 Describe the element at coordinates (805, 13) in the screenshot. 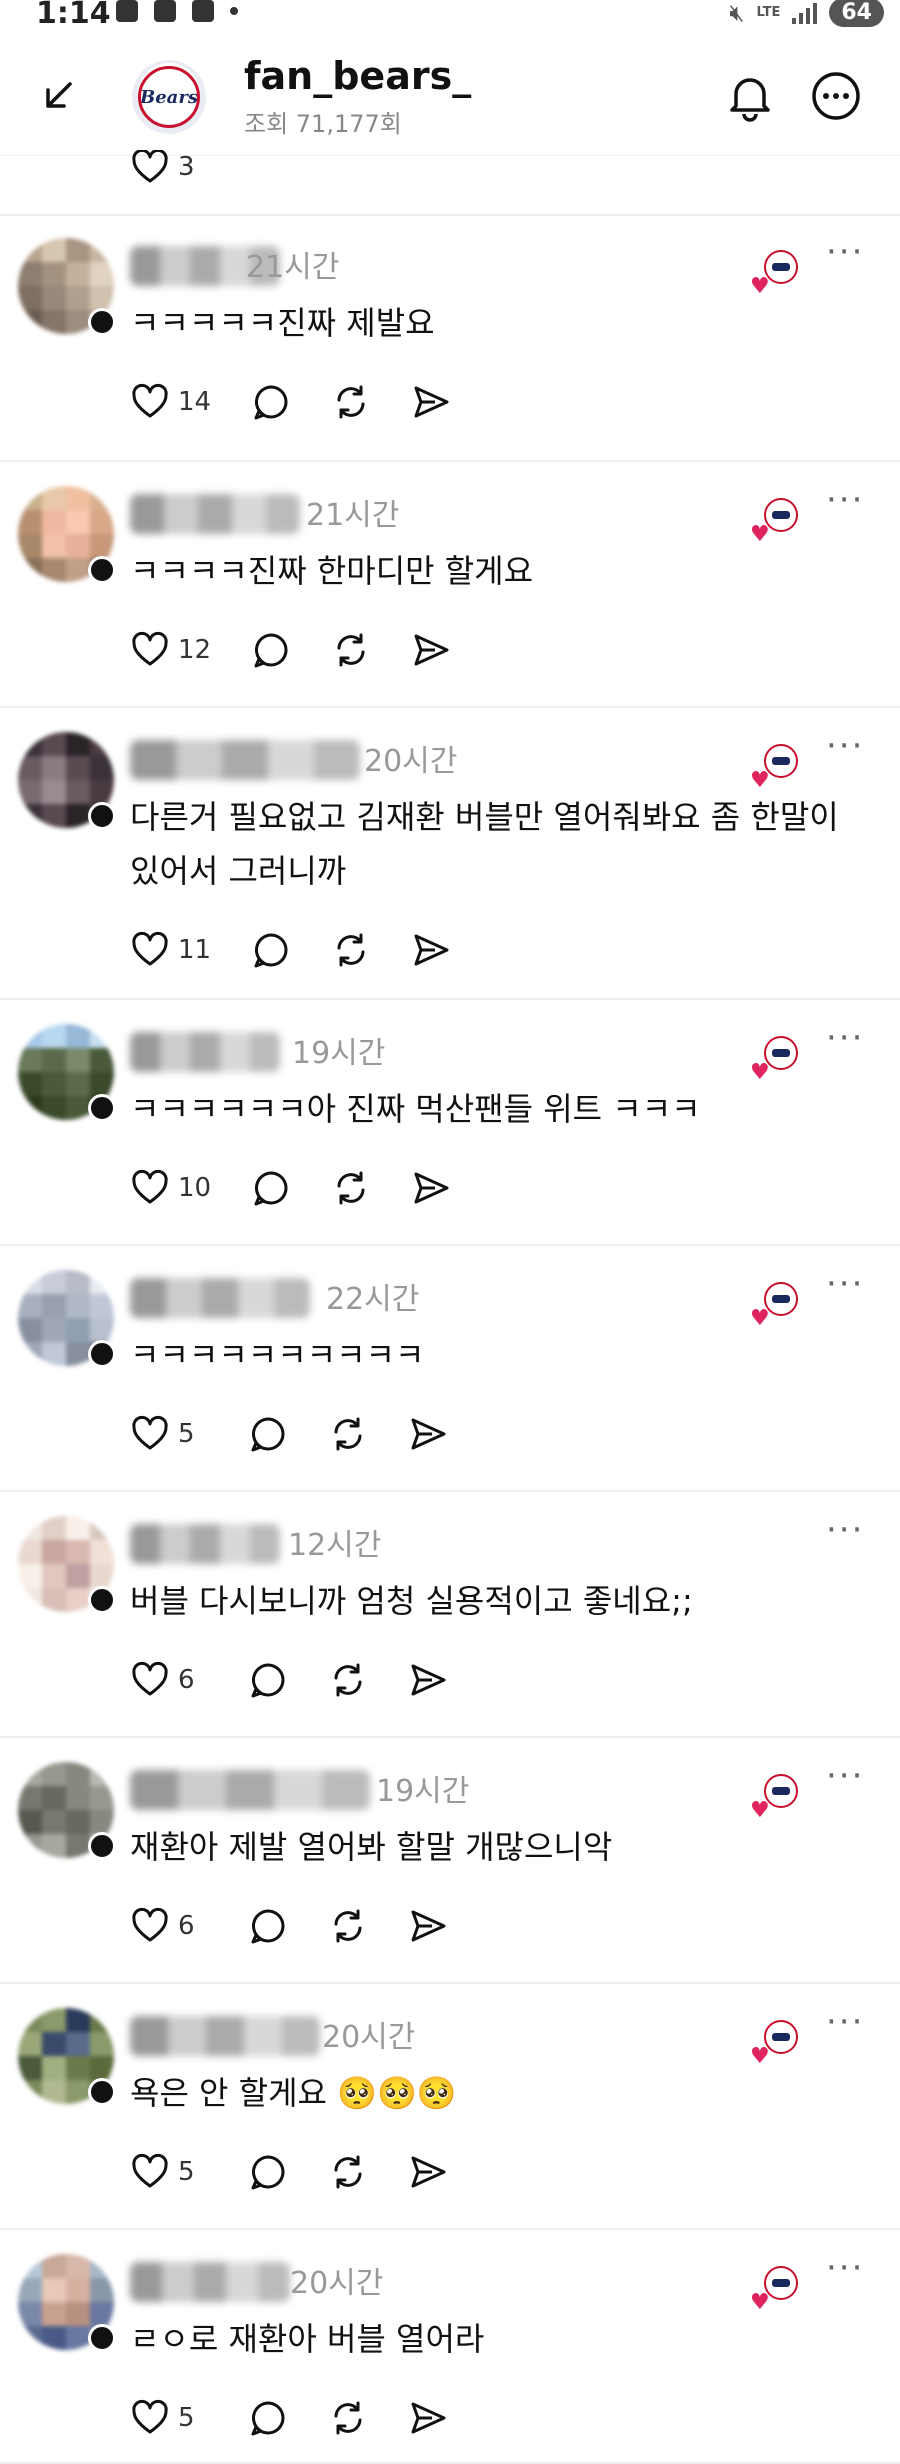

I see `signal-icon` at that location.